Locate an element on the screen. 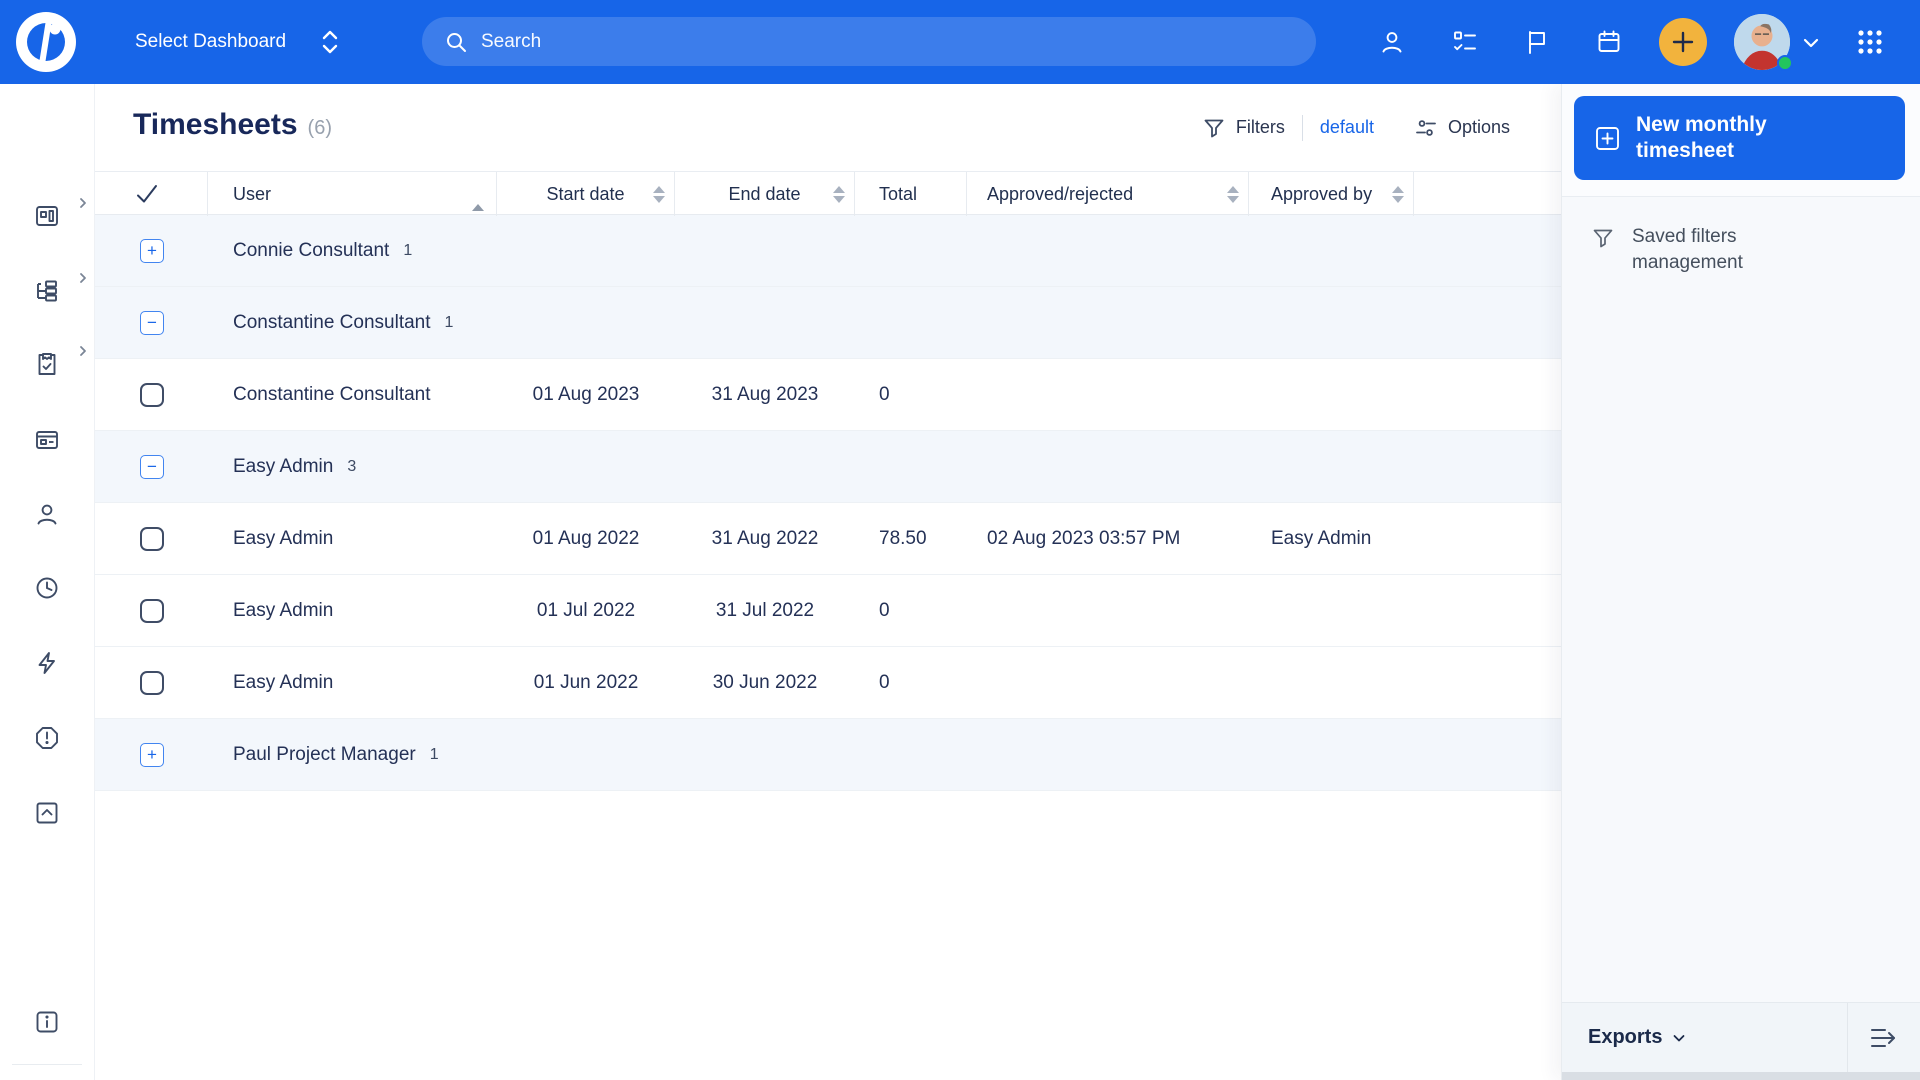 This screenshot has height=1080, width=1920. group-name: Paul Project Manager is located at coordinates (324, 754).